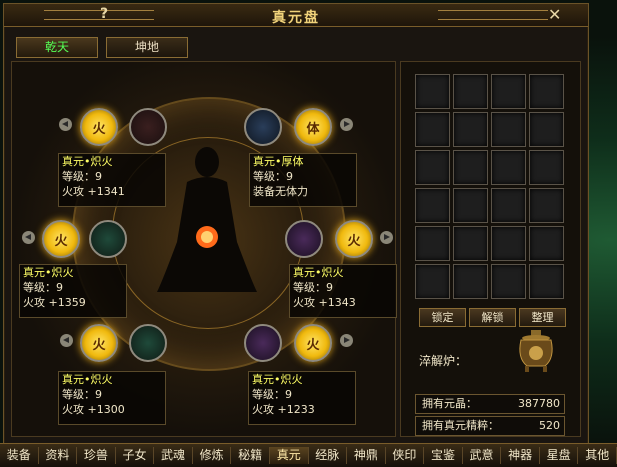  I want to click on bottom-menu-item: 武意, so click(482, 455).